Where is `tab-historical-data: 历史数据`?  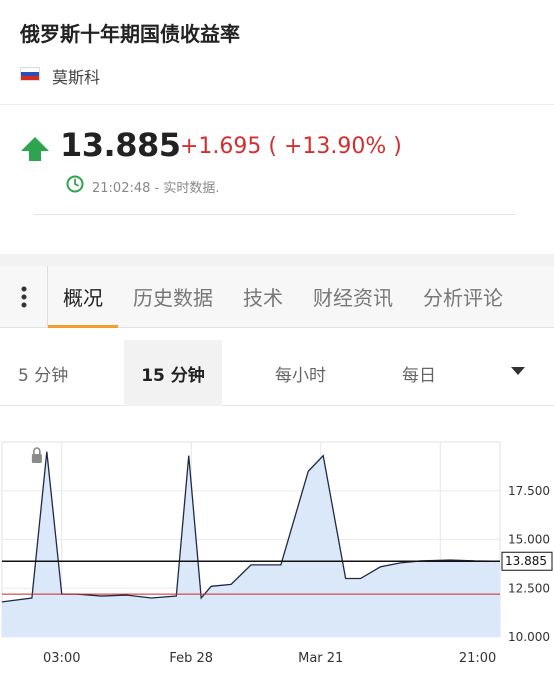
tab-historical-data: 历史数据 is located at coordinates (173, 297).